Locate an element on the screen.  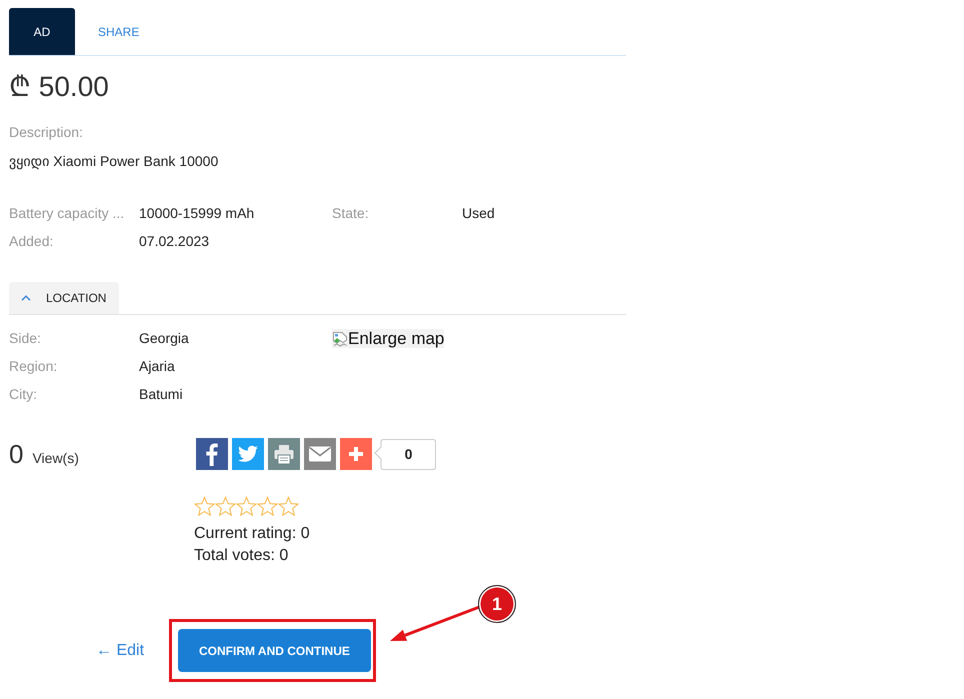
confirm-button: CONFIRM AND CONTINUE is located at coordinates (274, 650).